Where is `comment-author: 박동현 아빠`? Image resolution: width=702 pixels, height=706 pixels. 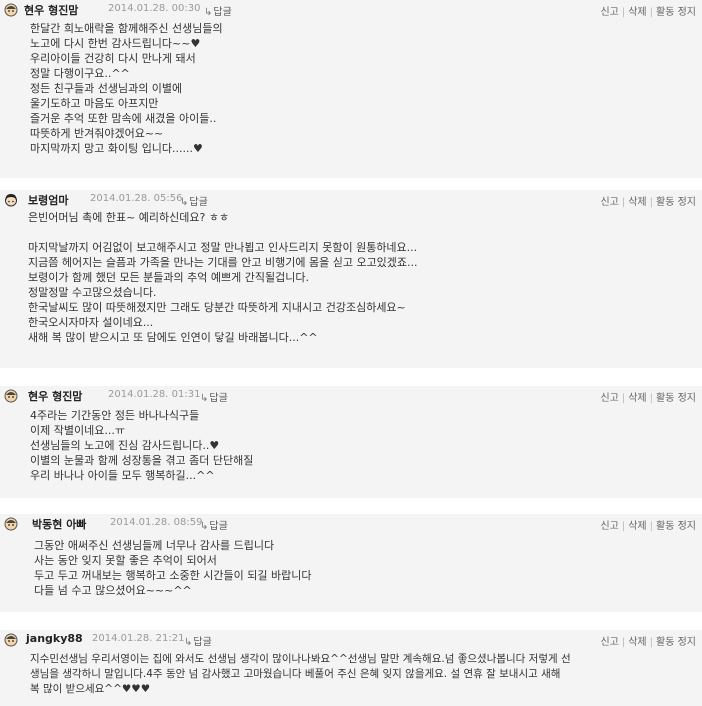 comment-author: 박동현 아빠 is located at coordinates (59, 524).